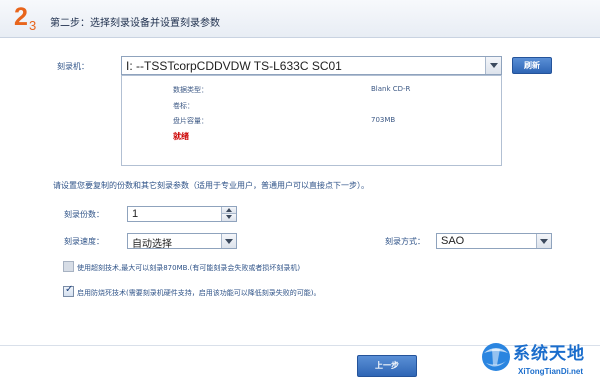 Image resolution: width=600 pixels, height=386 pixels. I want to click on burnproof-option-text: 启用防烧死技术(需要刻录机硬件支持，启用该功能可以降低刻录失败的可能)。, so click(199, 293).